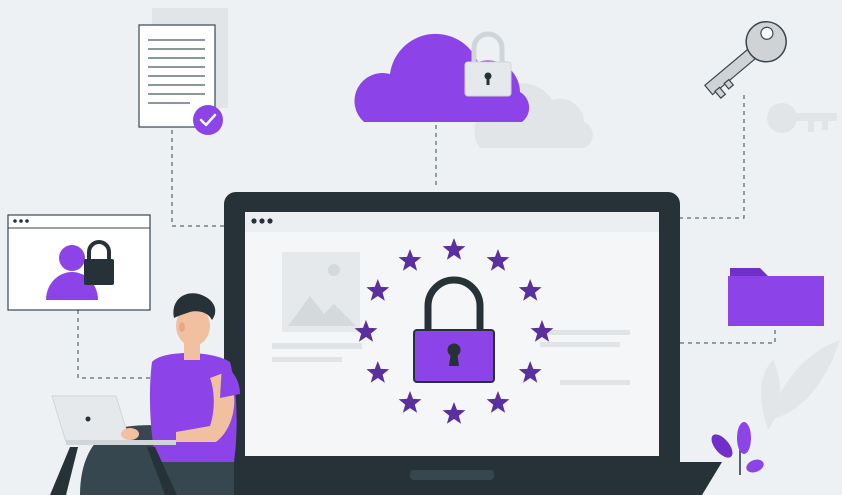 This screenshot has width=842, height=495. I want to click on padlock-icon, so click(488, 64).